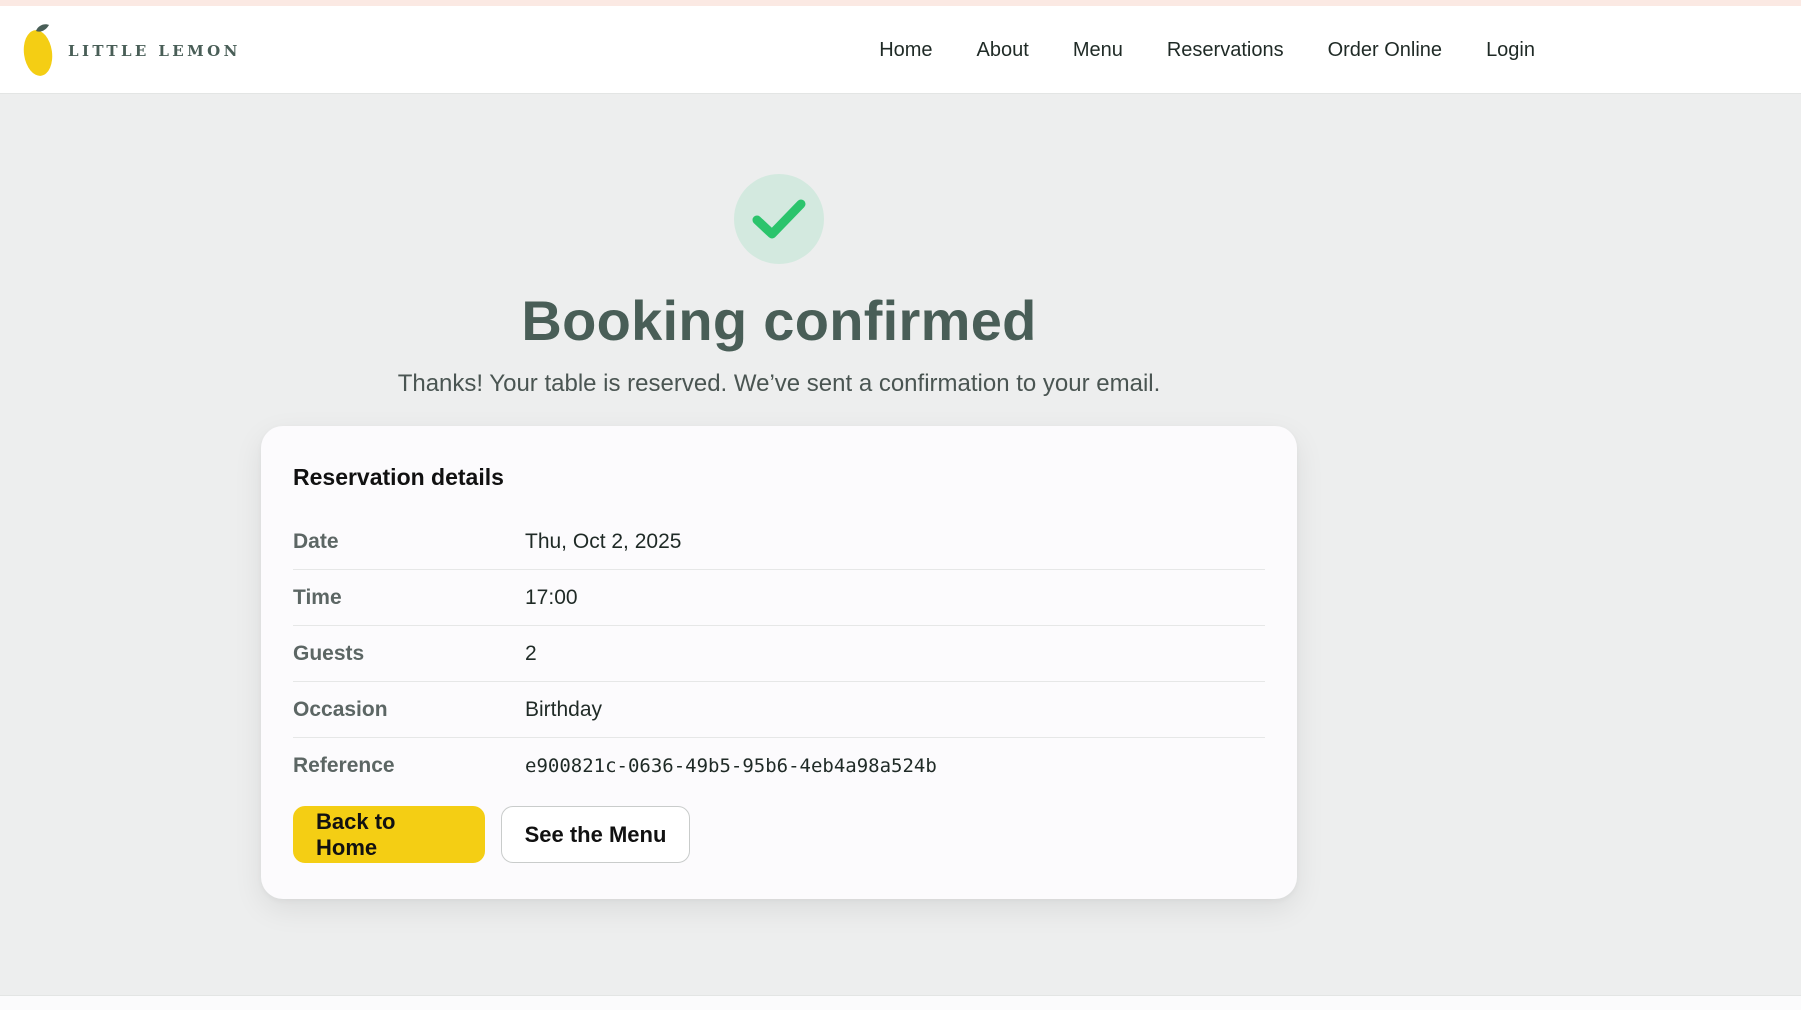 Image resolution: width=1801 pixels, height=1010 pixels. Describe the element at coordinates (779, 654) in the screenshot. I see `detail-row-guests: Guests 2` at that location.